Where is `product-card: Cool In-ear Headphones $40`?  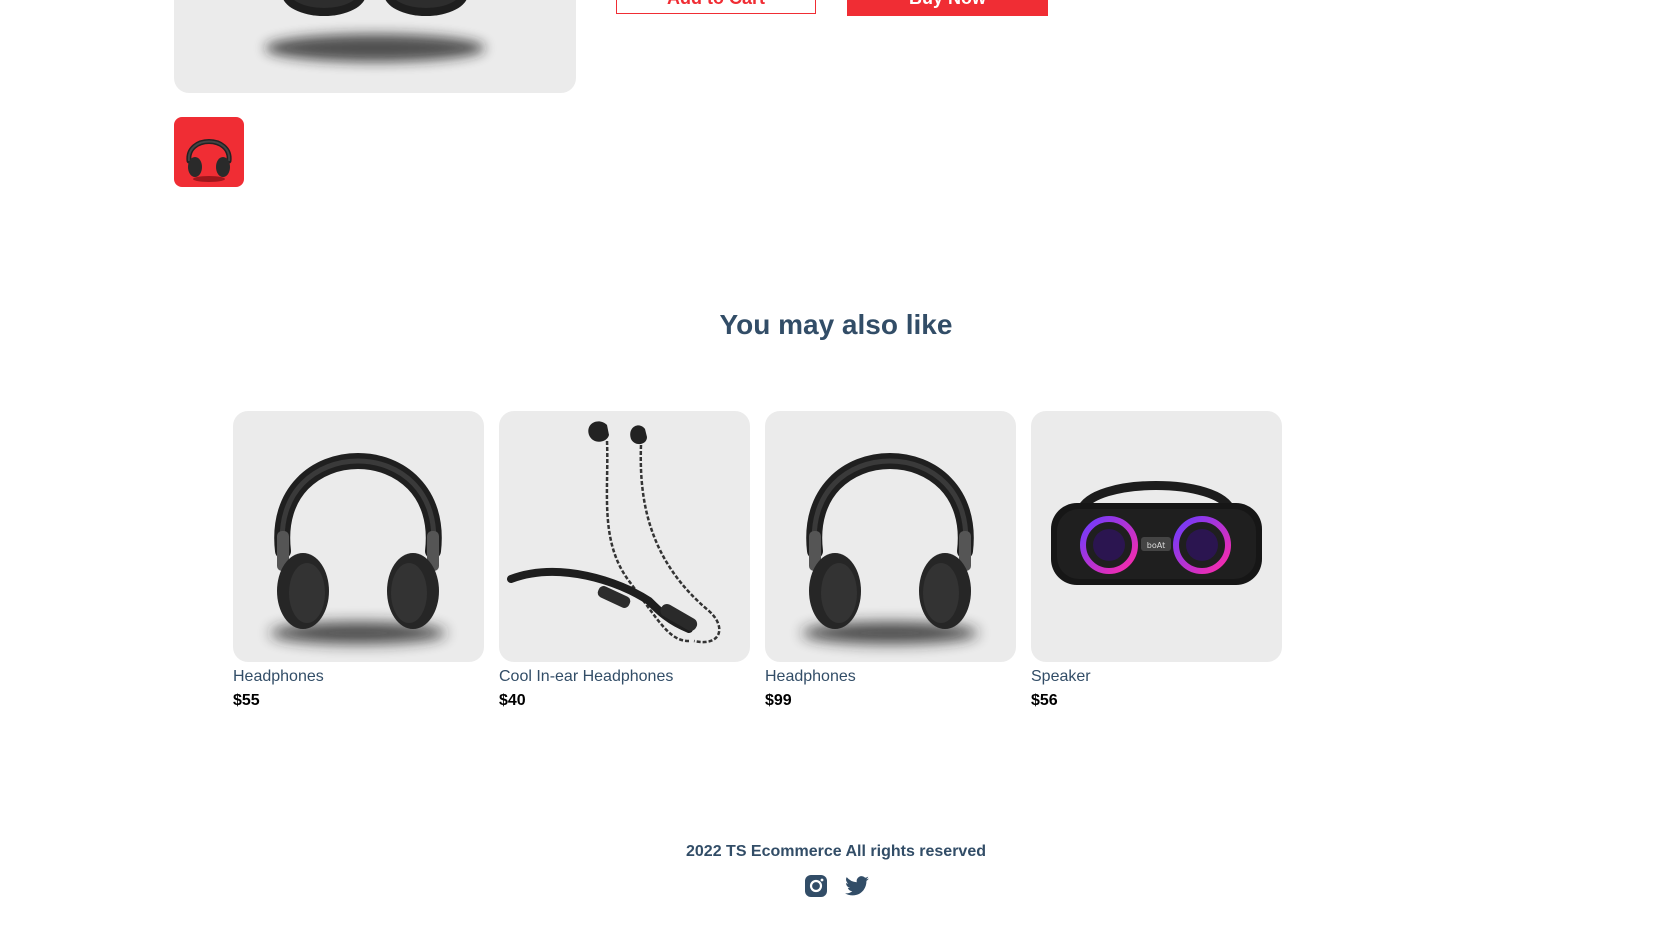
product-card: Cool In-ear Headphones $40 is located at coordinates (624, 561).